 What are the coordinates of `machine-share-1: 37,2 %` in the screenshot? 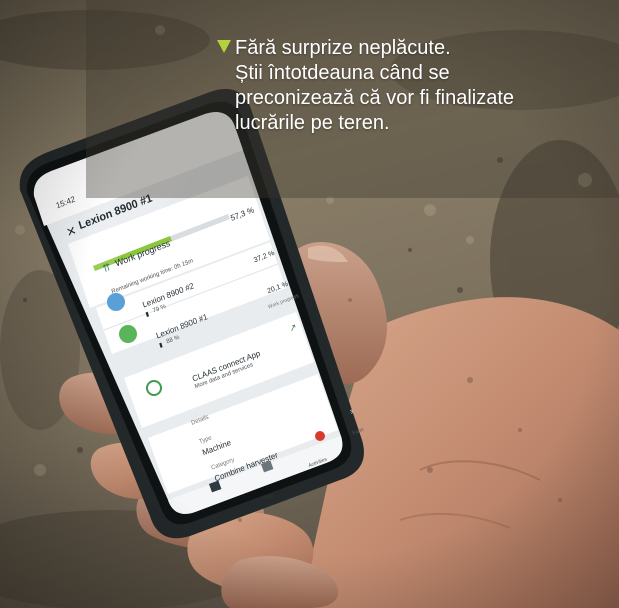 It's located at (264, 257).